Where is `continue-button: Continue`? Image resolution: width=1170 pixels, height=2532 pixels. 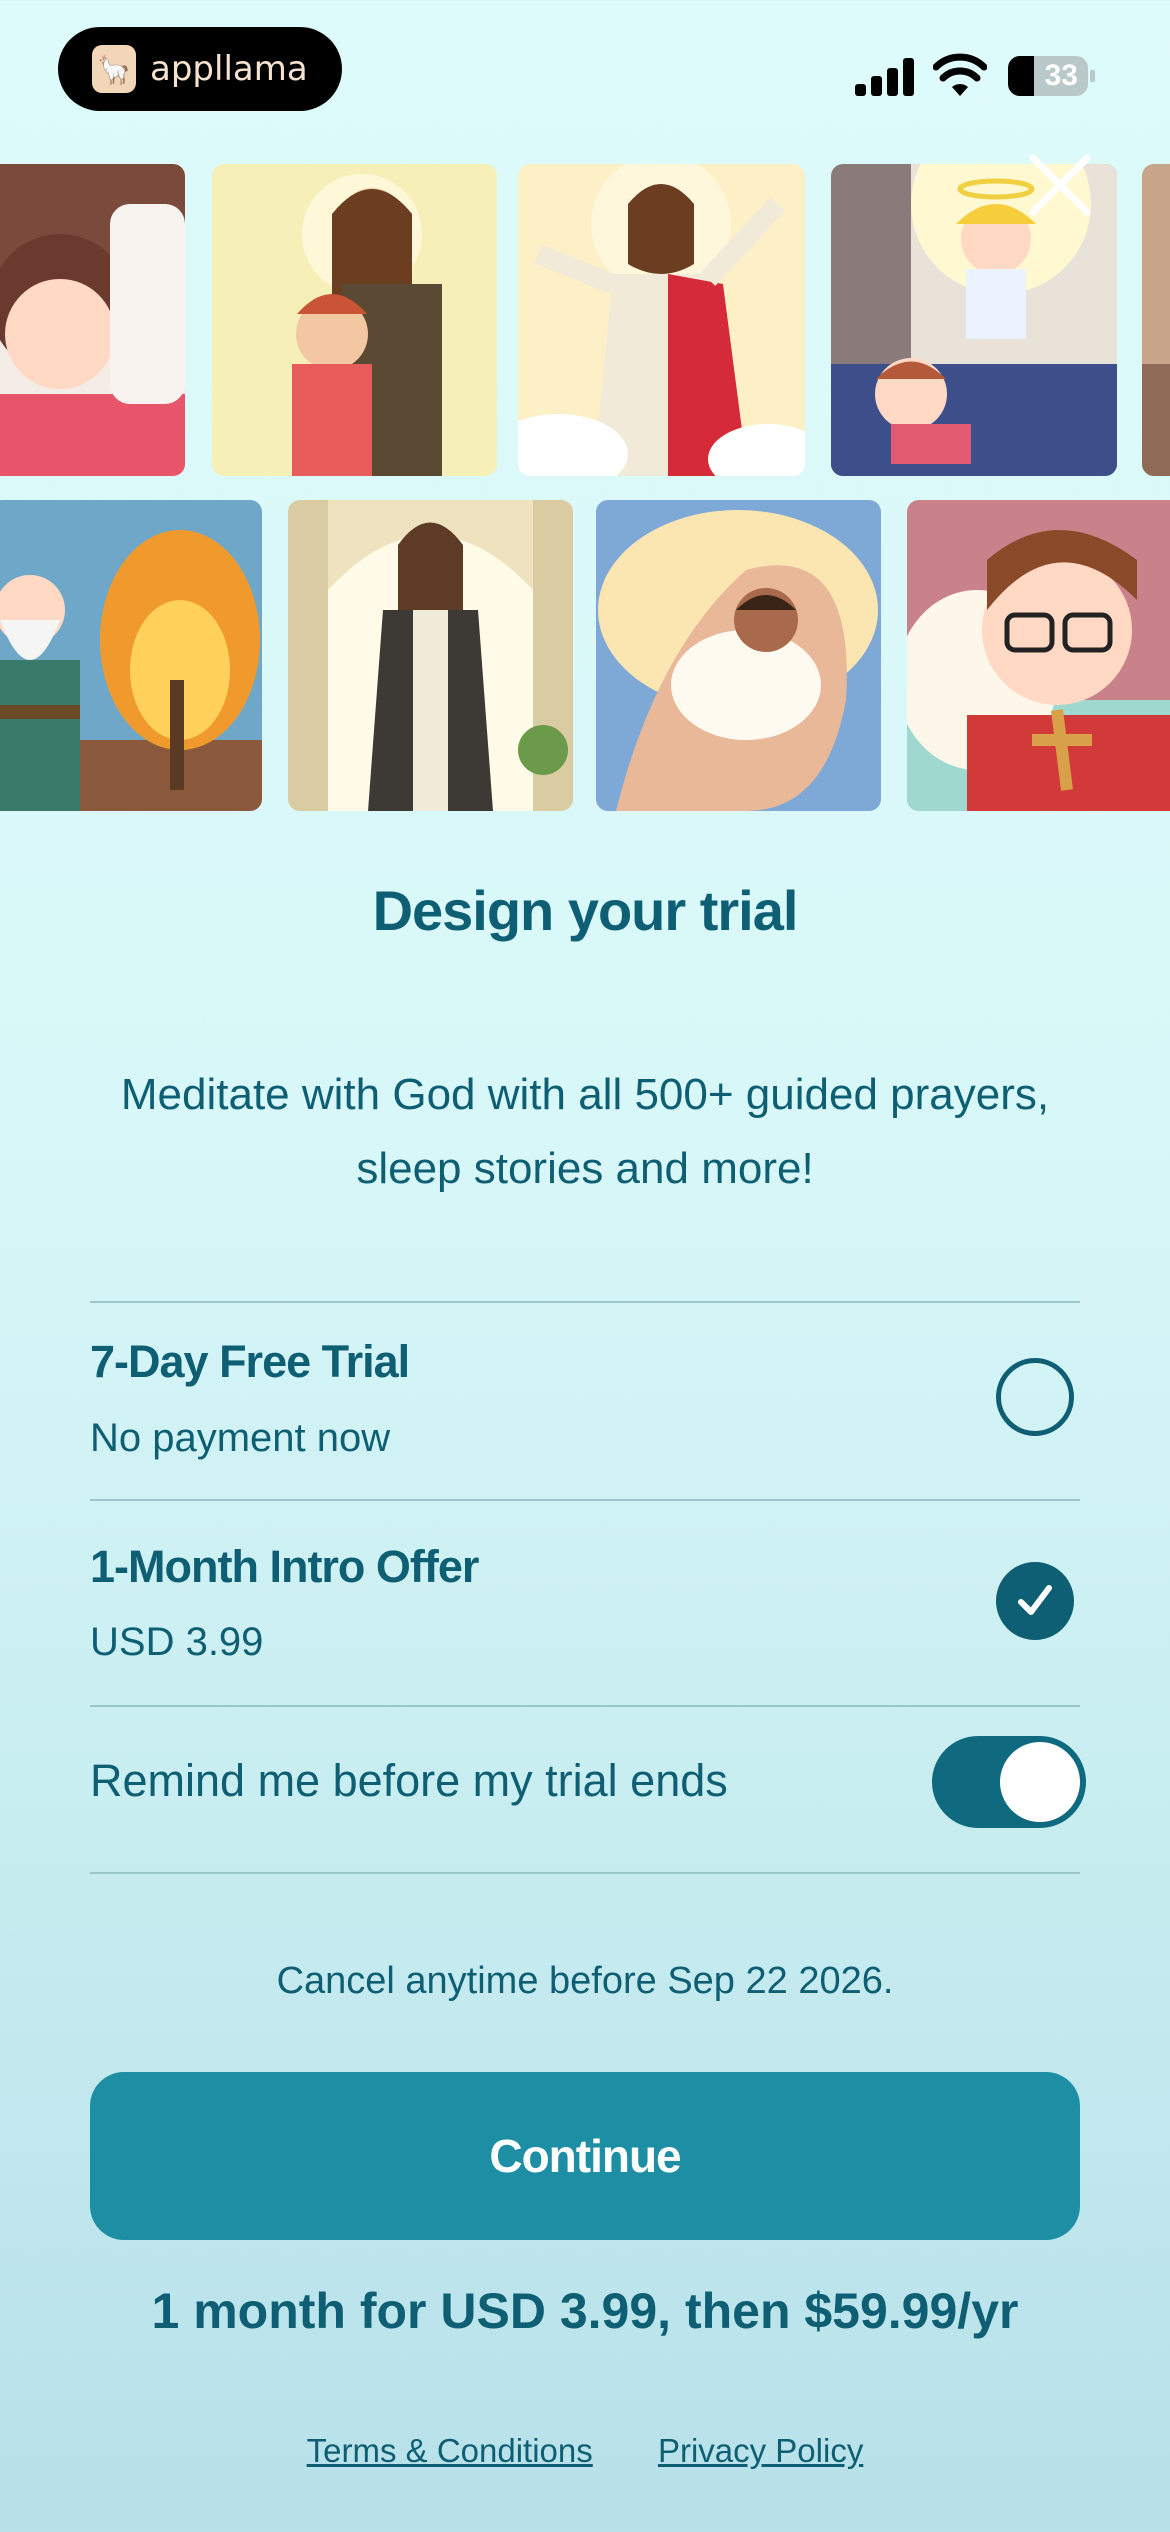
continue-button: Continue is located at coordinates (585, 2156).